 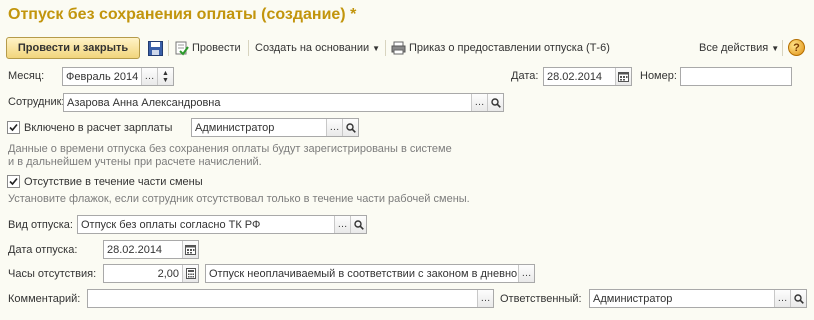 I want to click on leave-type-label: Вид отпуска:, so click(x=40, y=225).